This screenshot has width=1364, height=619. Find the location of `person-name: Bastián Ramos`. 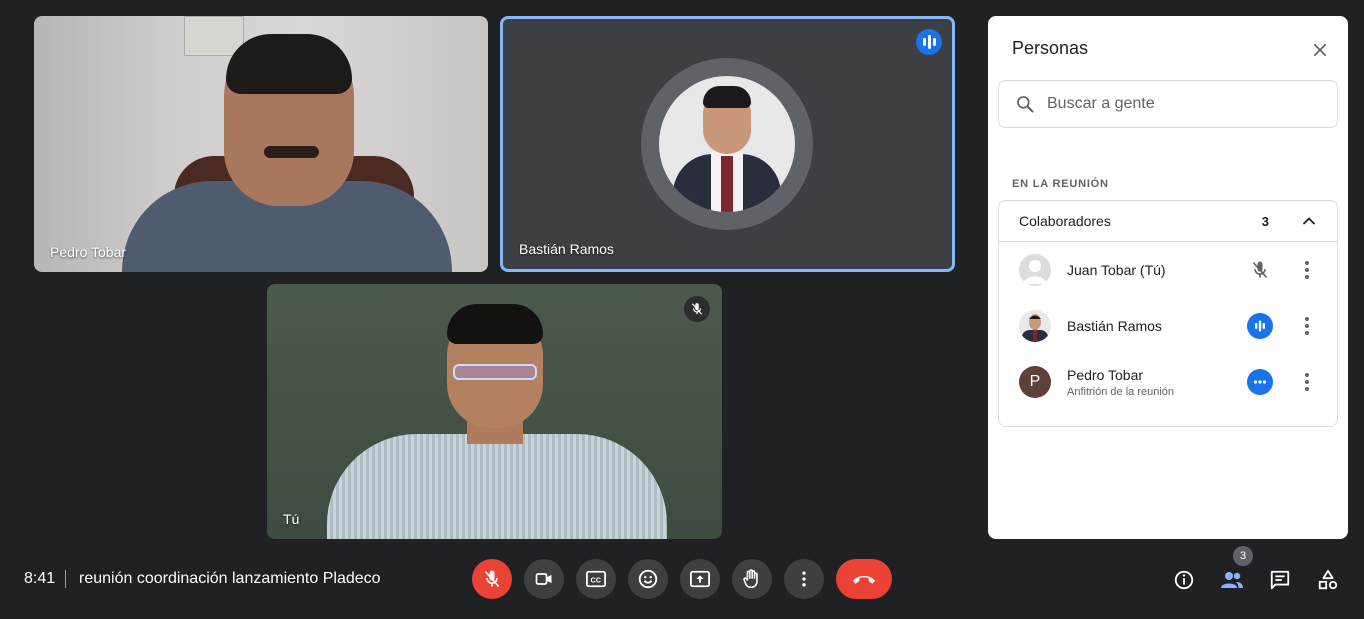

person-name: Bastián Ramos is located at coordinates (1114, 326).